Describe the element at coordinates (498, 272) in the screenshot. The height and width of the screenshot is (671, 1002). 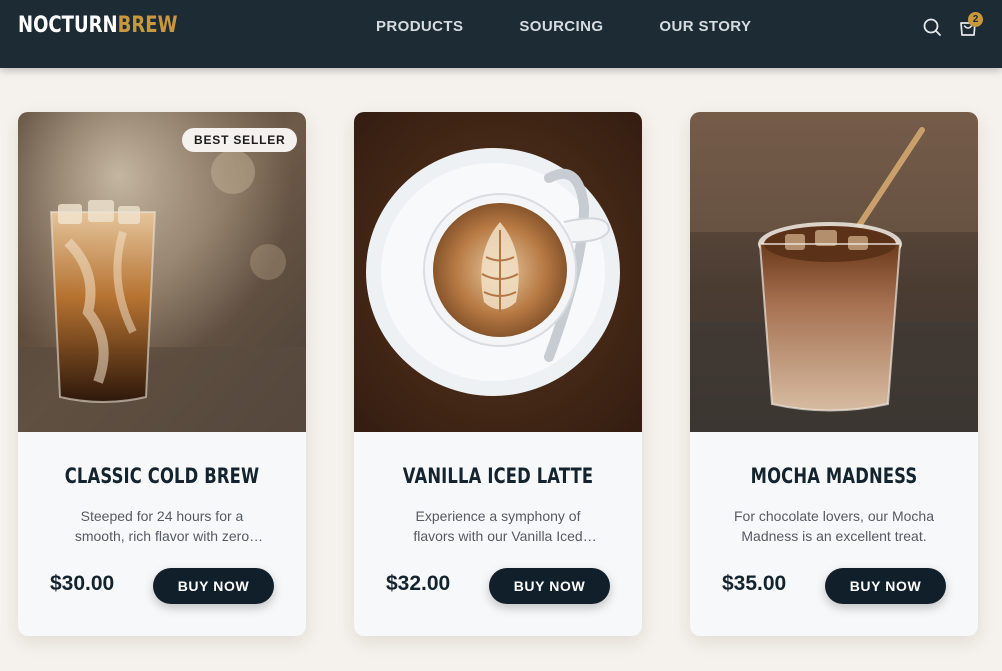
I see `latte-art-cup-image` at that location.